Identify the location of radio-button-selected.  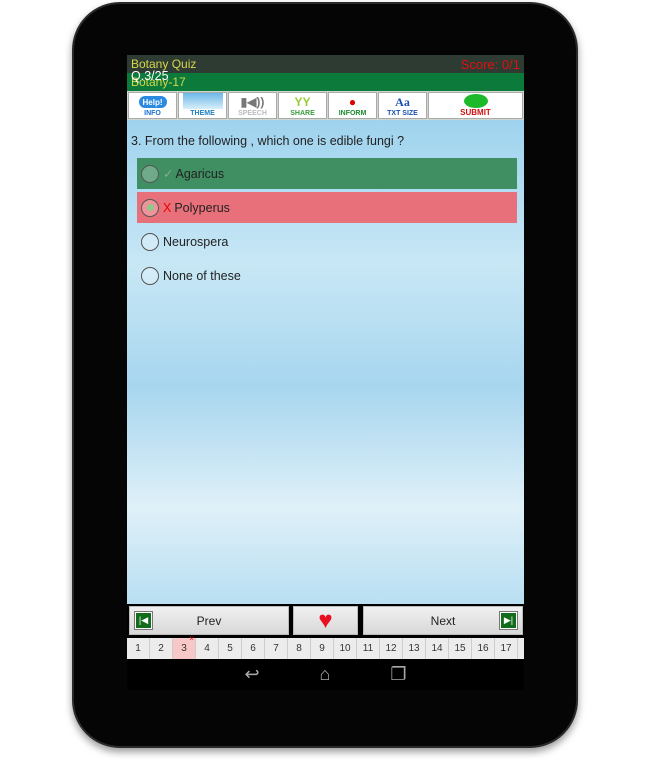
(150, 207).